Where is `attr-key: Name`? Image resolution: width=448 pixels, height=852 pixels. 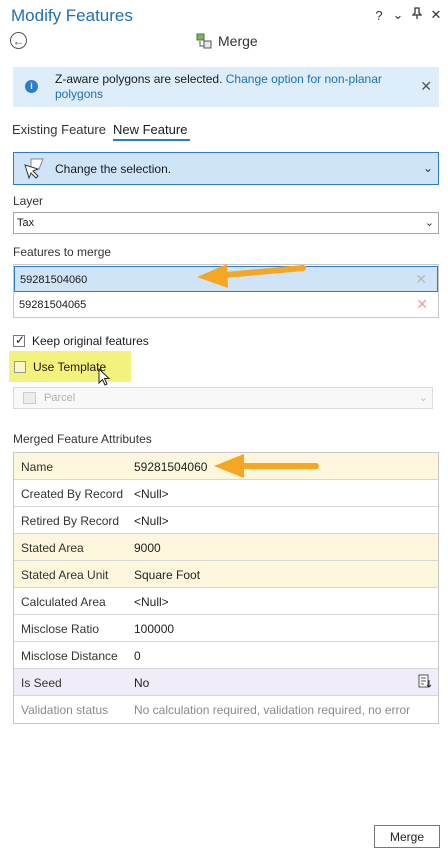 attr-key: Name is located at coordinates (37, 467).